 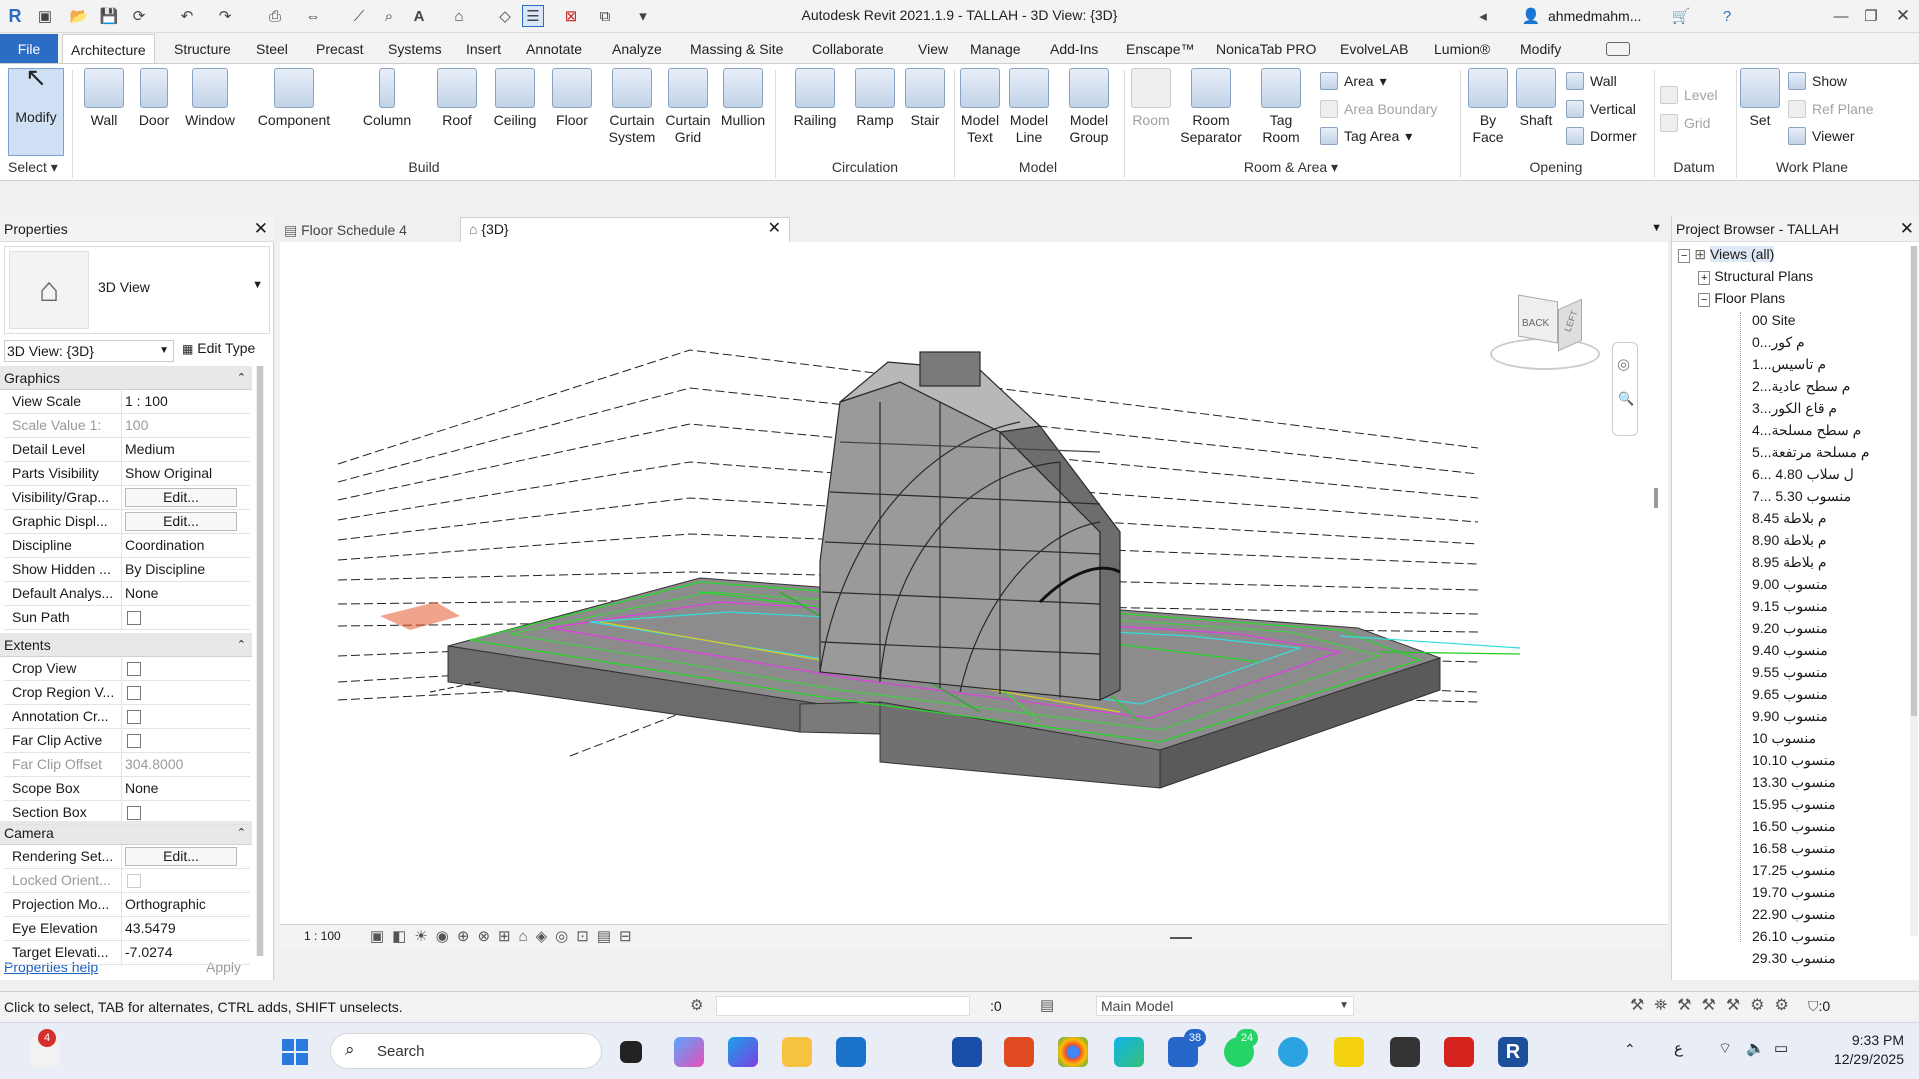 I want to click on tab-3d-view: ⌂ {3D} ✕, so click(x=625, y=229).